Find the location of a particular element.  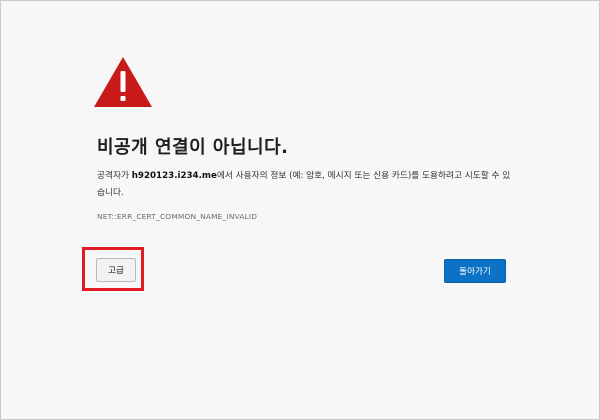

error-code: NET::ERR_CERT_COMMON_NAME_INVALID is located at coordinates (177, 216).